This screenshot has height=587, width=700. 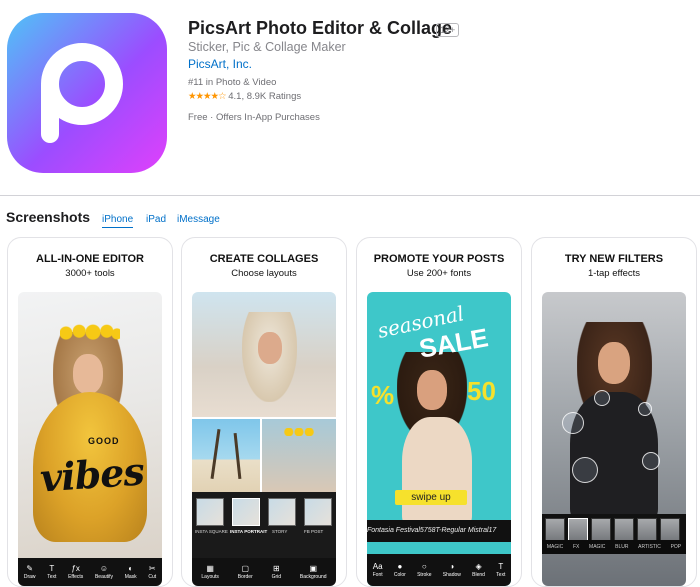 I want to click on card-title: CREATE COLLAGES, so click(x=264, y=259).